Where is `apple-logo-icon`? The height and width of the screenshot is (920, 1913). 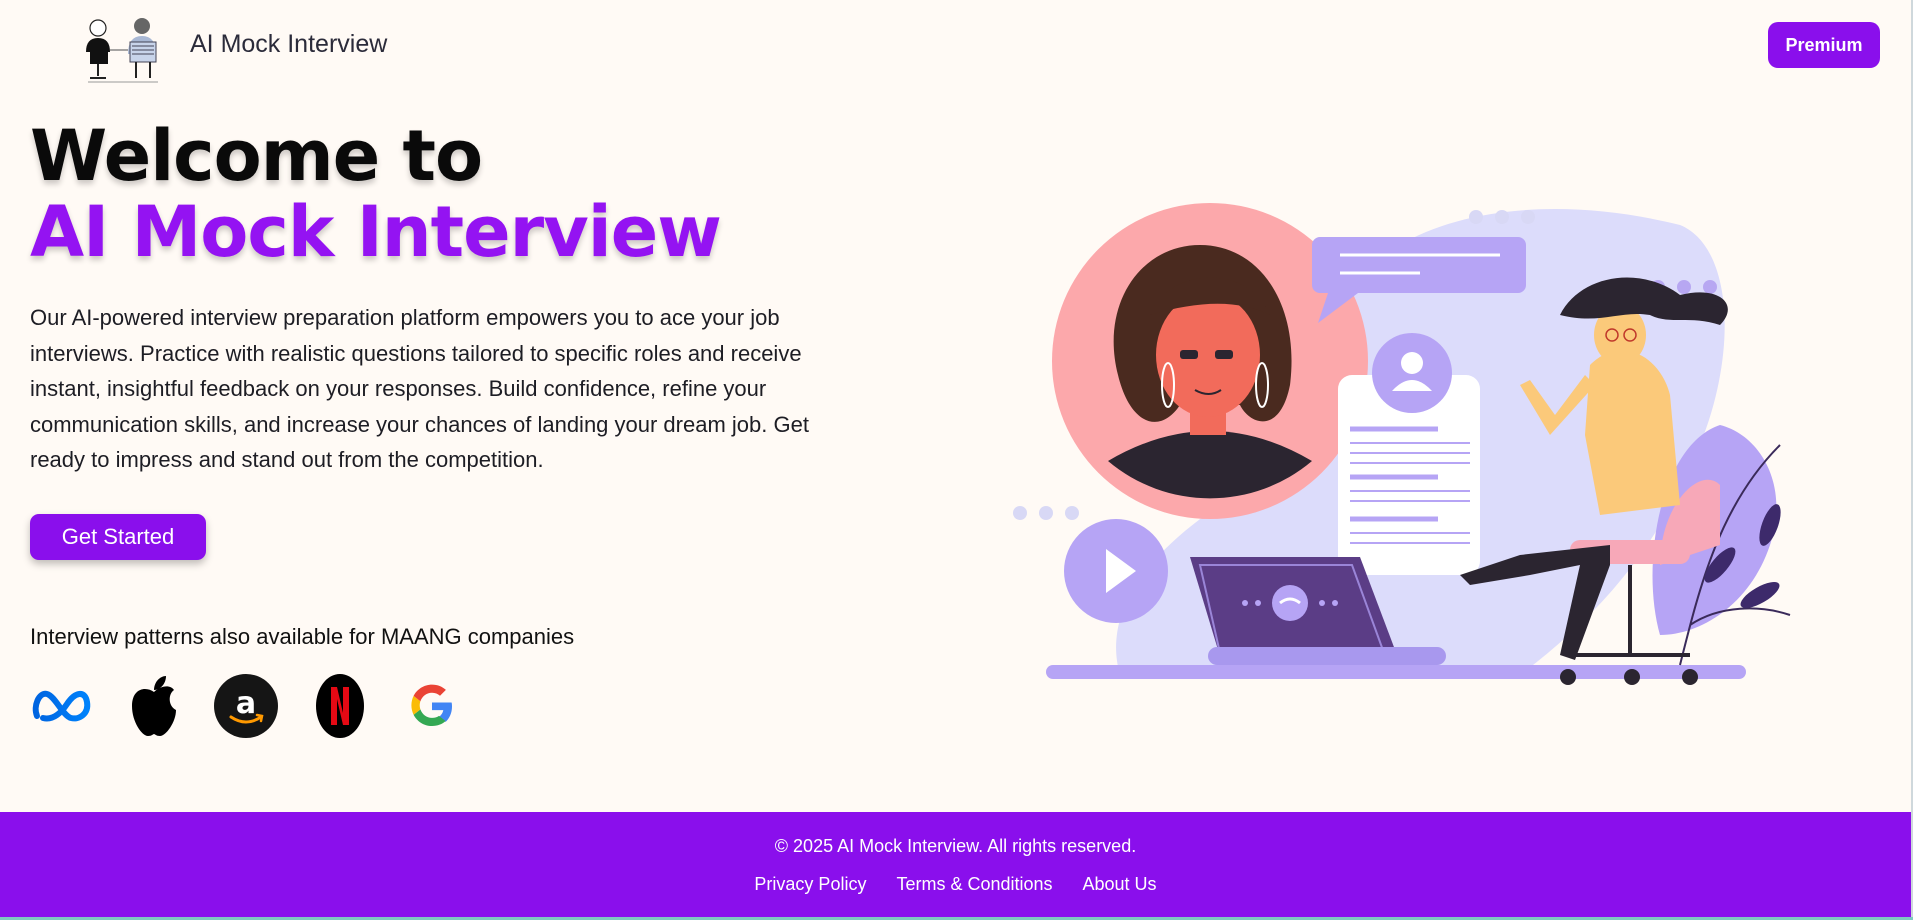 apple-logo-icon is located at coordinates (154, 706).